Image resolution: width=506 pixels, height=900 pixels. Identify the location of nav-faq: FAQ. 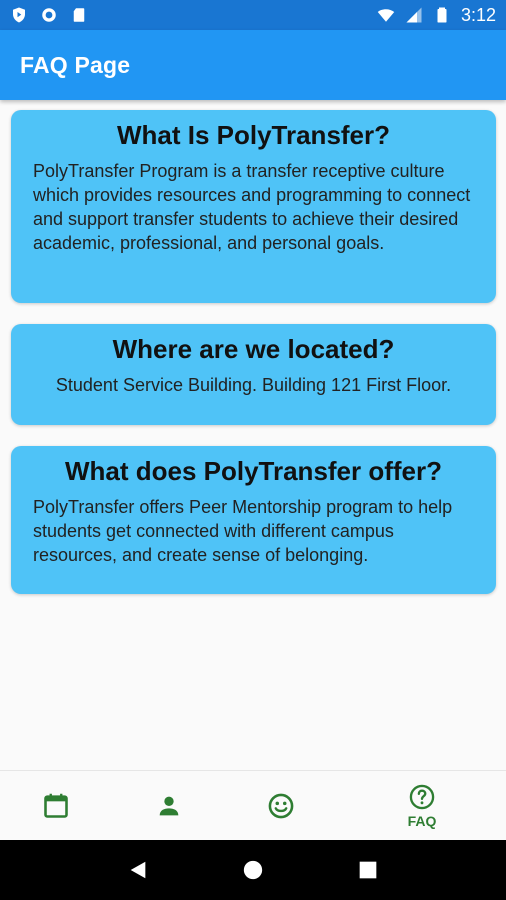
(422, 806).